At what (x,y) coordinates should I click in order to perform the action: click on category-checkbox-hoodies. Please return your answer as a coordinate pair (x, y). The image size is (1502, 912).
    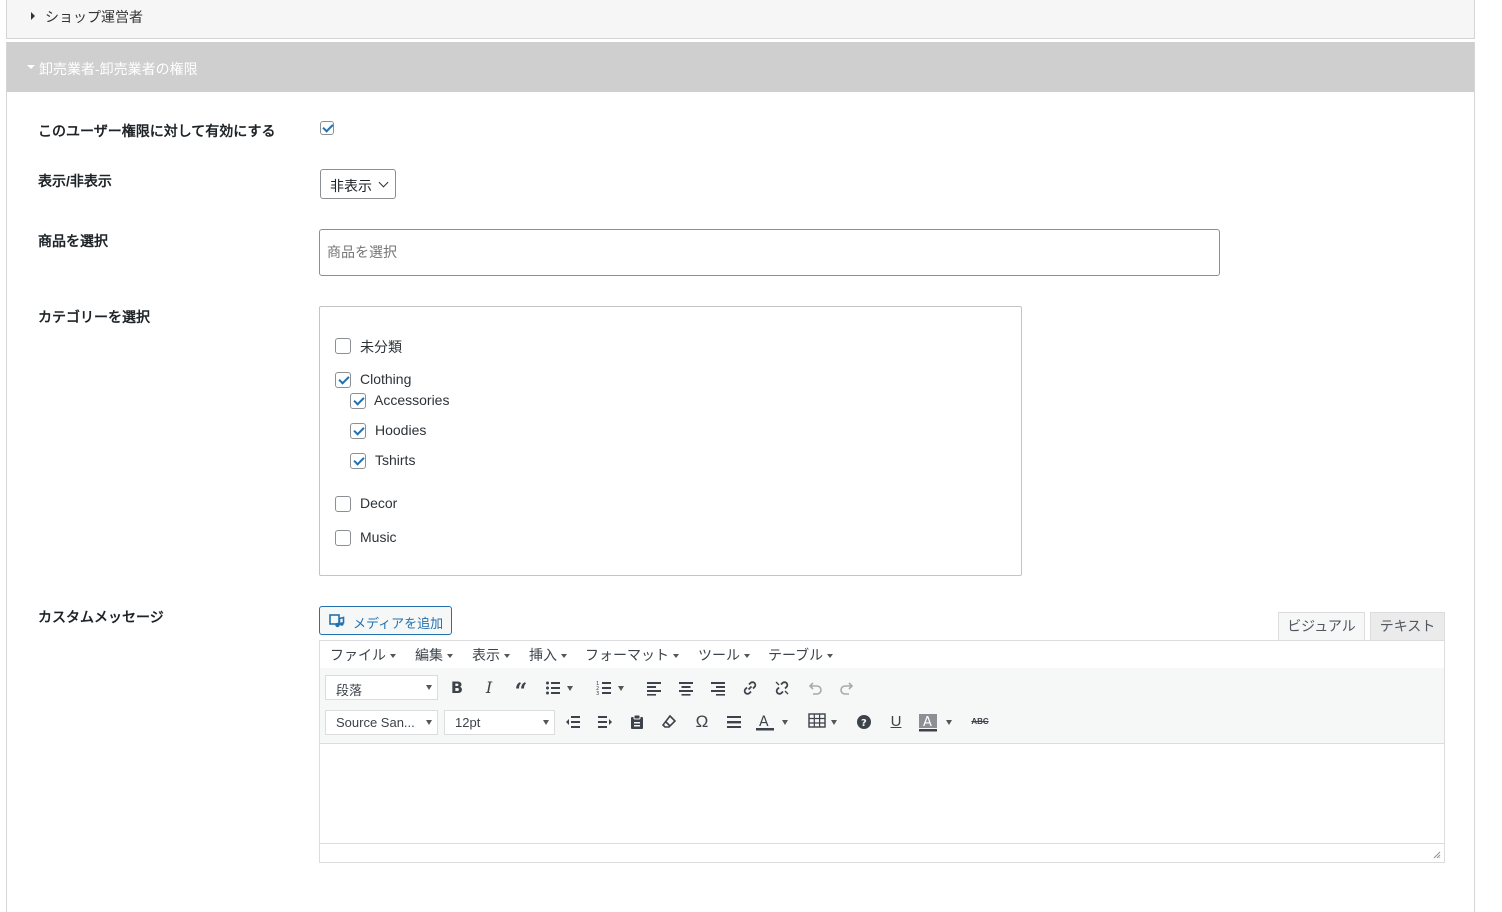
    Looking at the image, I should click on (358, 431).